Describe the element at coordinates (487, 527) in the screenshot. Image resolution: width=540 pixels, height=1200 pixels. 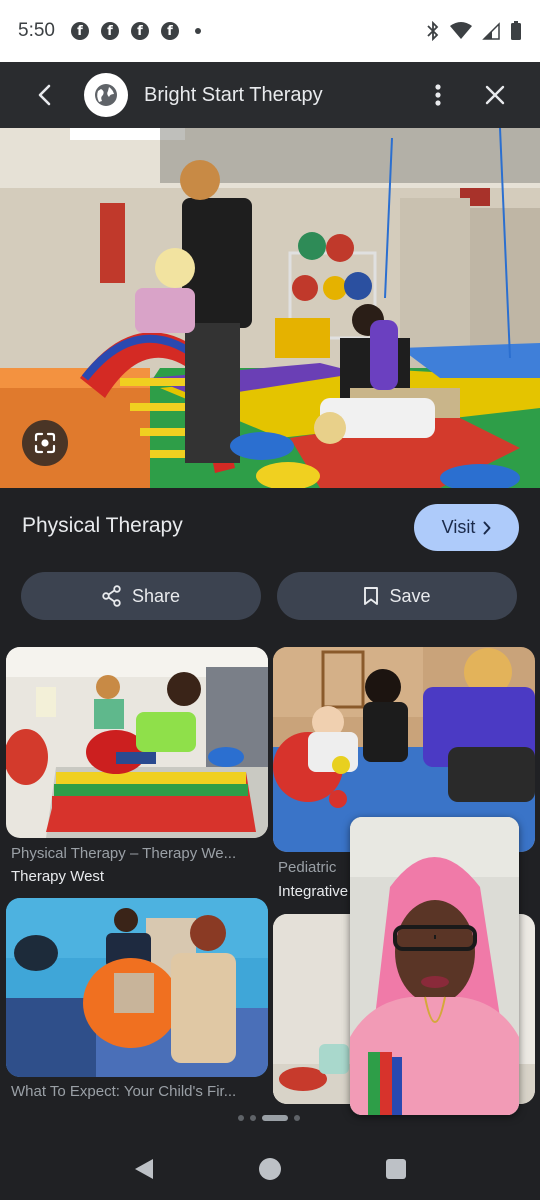
I see `chevron-right-icon` at that location.